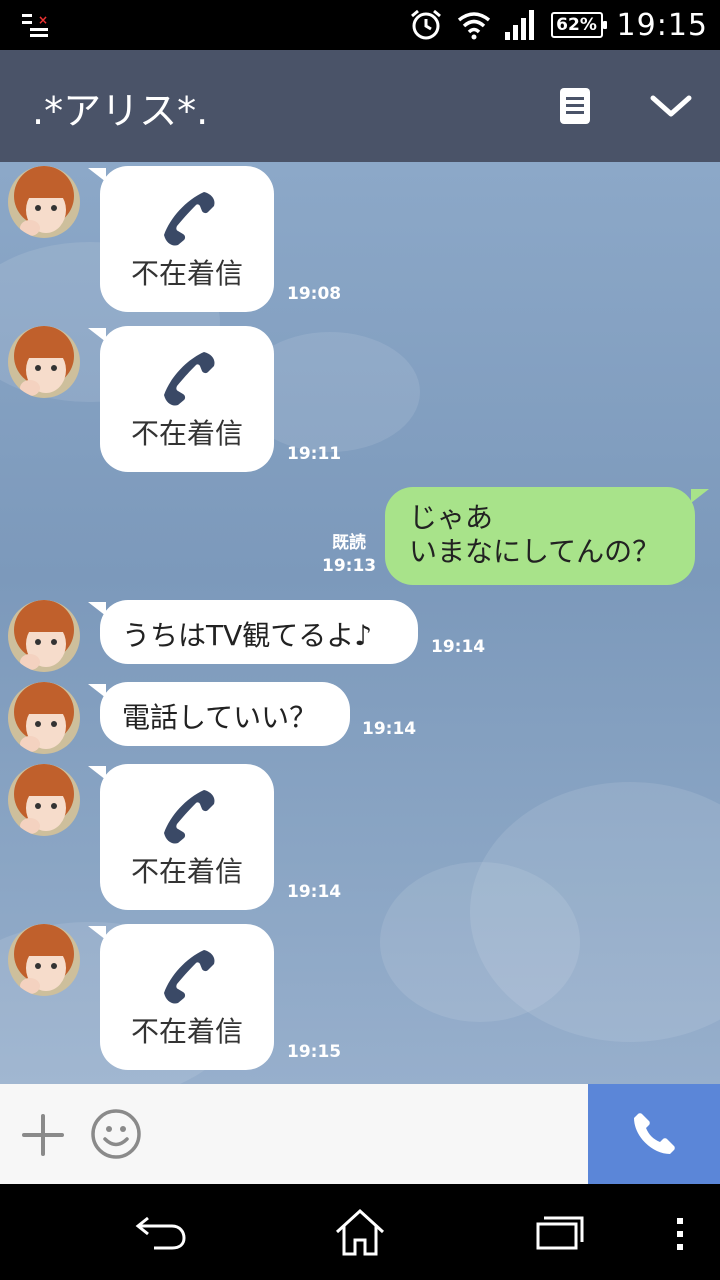 The image size is (720, 1280). Describe the element at coordinates (576, 106) in the screenshot. I see `notes-icon` at that location.